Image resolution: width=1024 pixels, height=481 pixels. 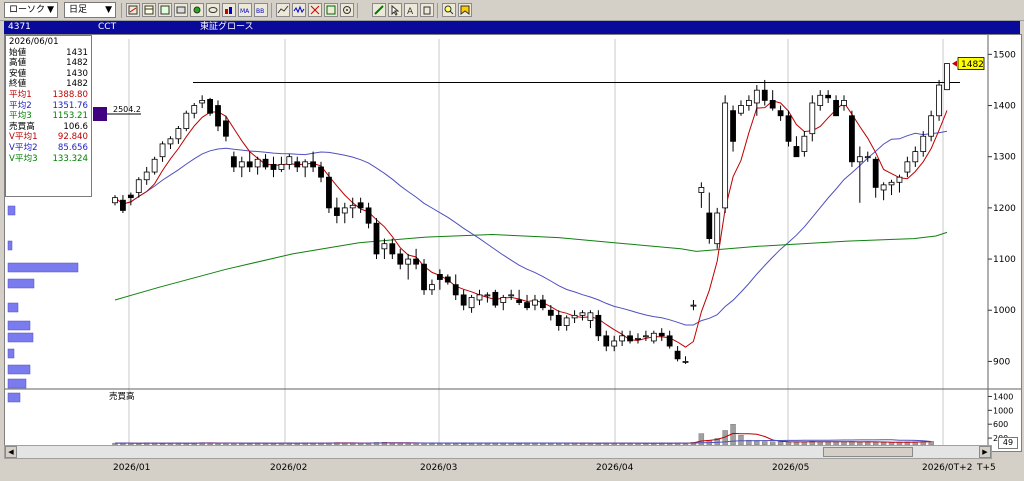 I want to click on cross-icon, so click(x=315, y=10).